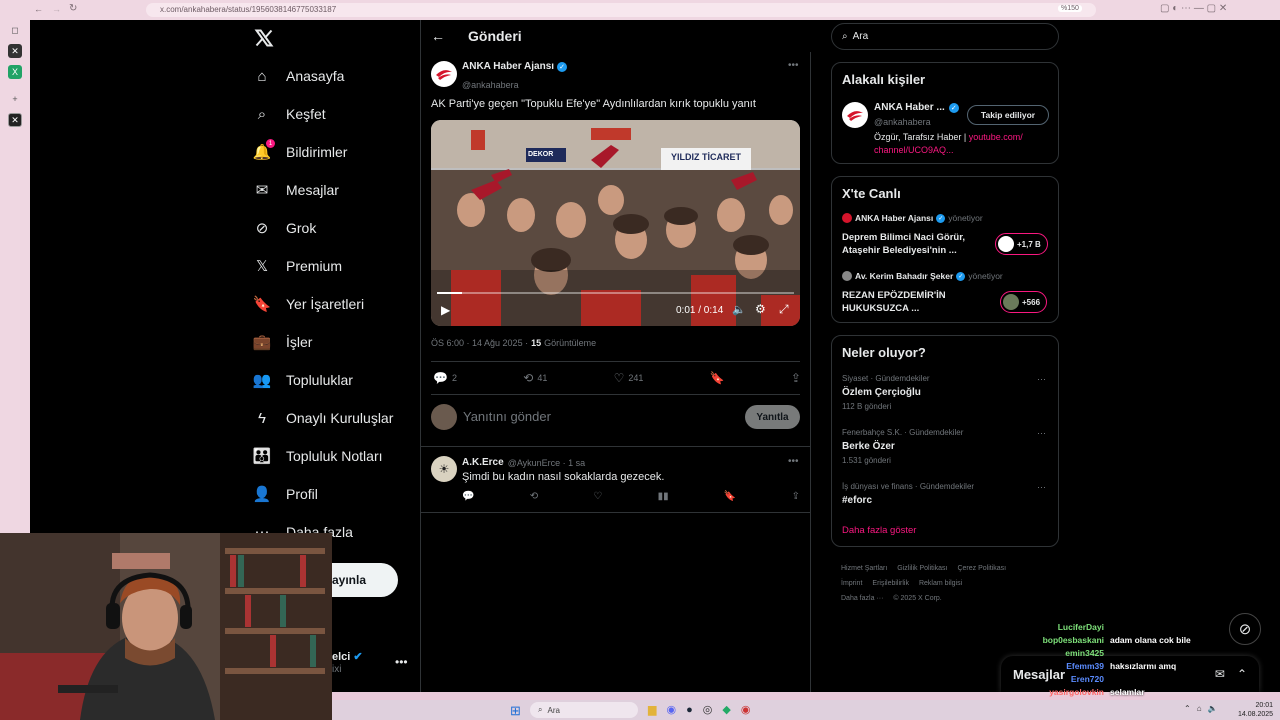 The height and width of the screenshot is (720, 1280). Describe the element at coordinates (708, 709) in the screenshot. I see `obs-icon: ◎` at that location.